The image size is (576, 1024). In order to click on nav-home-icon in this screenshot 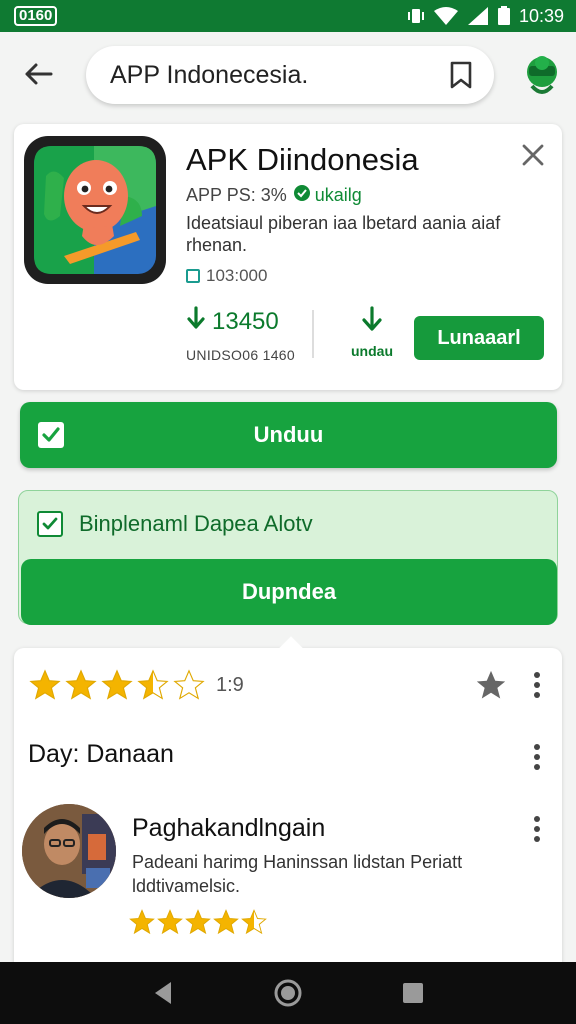, I will do `click(288, 993)`.